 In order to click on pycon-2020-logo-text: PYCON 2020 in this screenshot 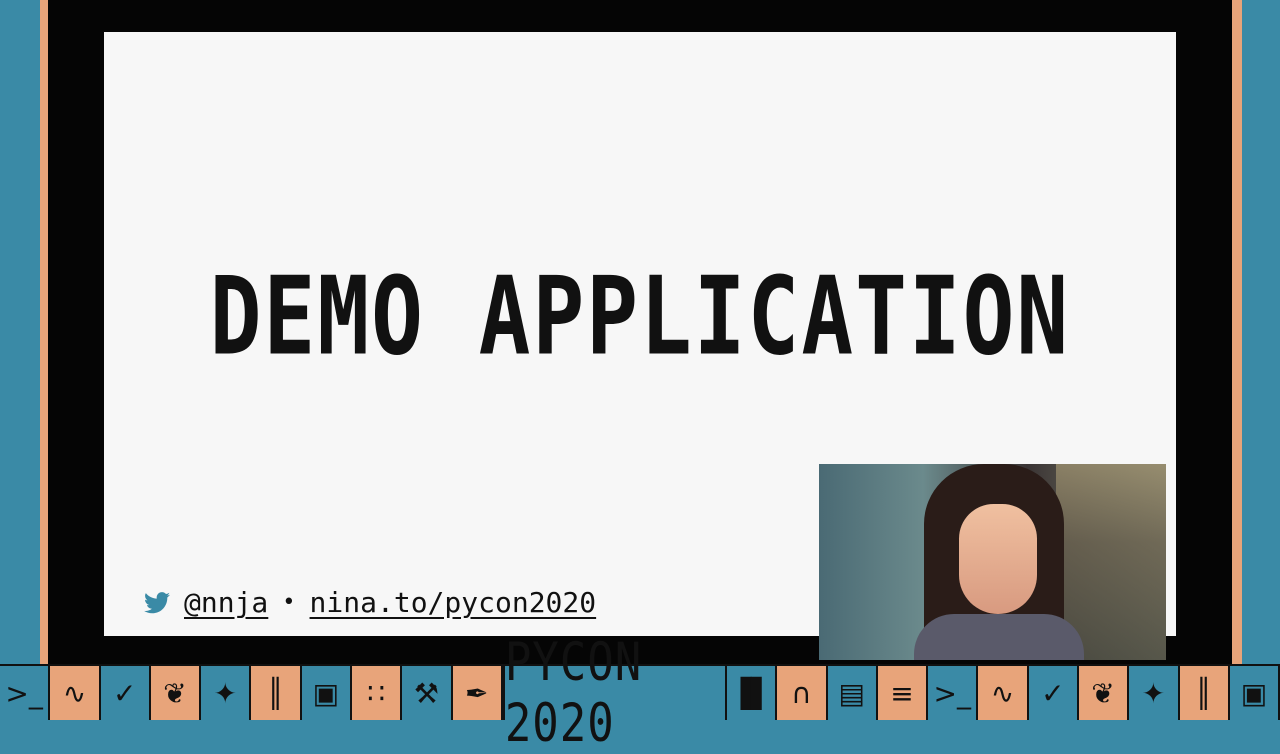, I will do `click(573, 692)`.